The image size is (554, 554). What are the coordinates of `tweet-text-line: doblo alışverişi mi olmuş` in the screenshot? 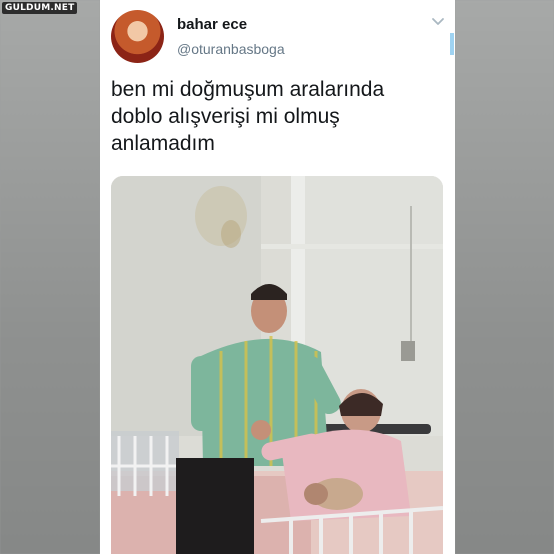 It's located at (225, 116).